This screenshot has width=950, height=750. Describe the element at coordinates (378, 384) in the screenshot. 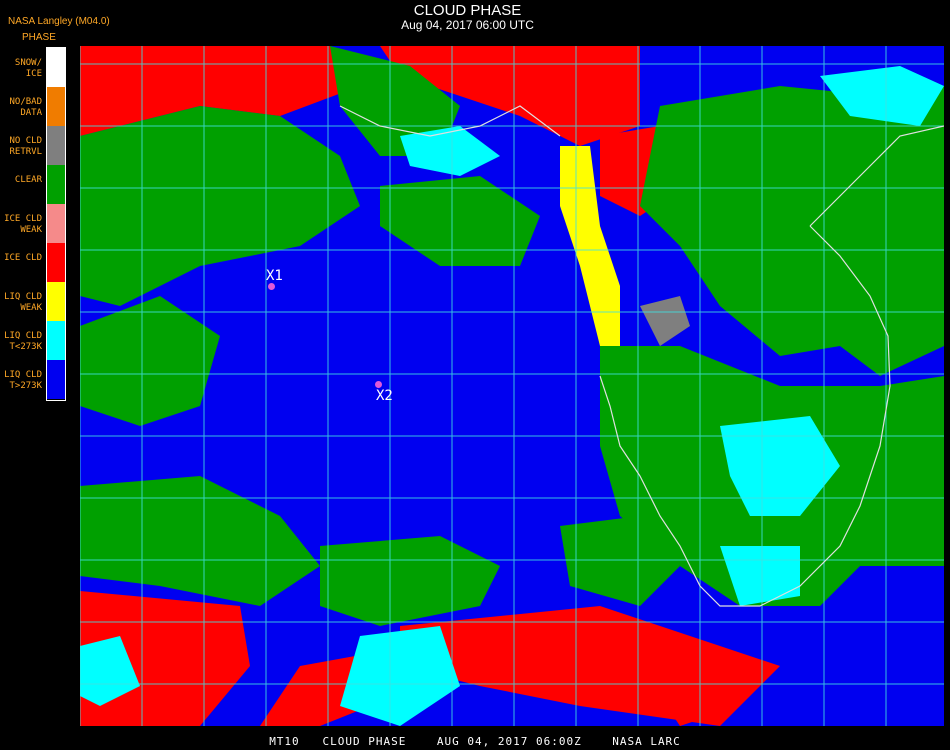

I see `marker-x2-dot` at that location.